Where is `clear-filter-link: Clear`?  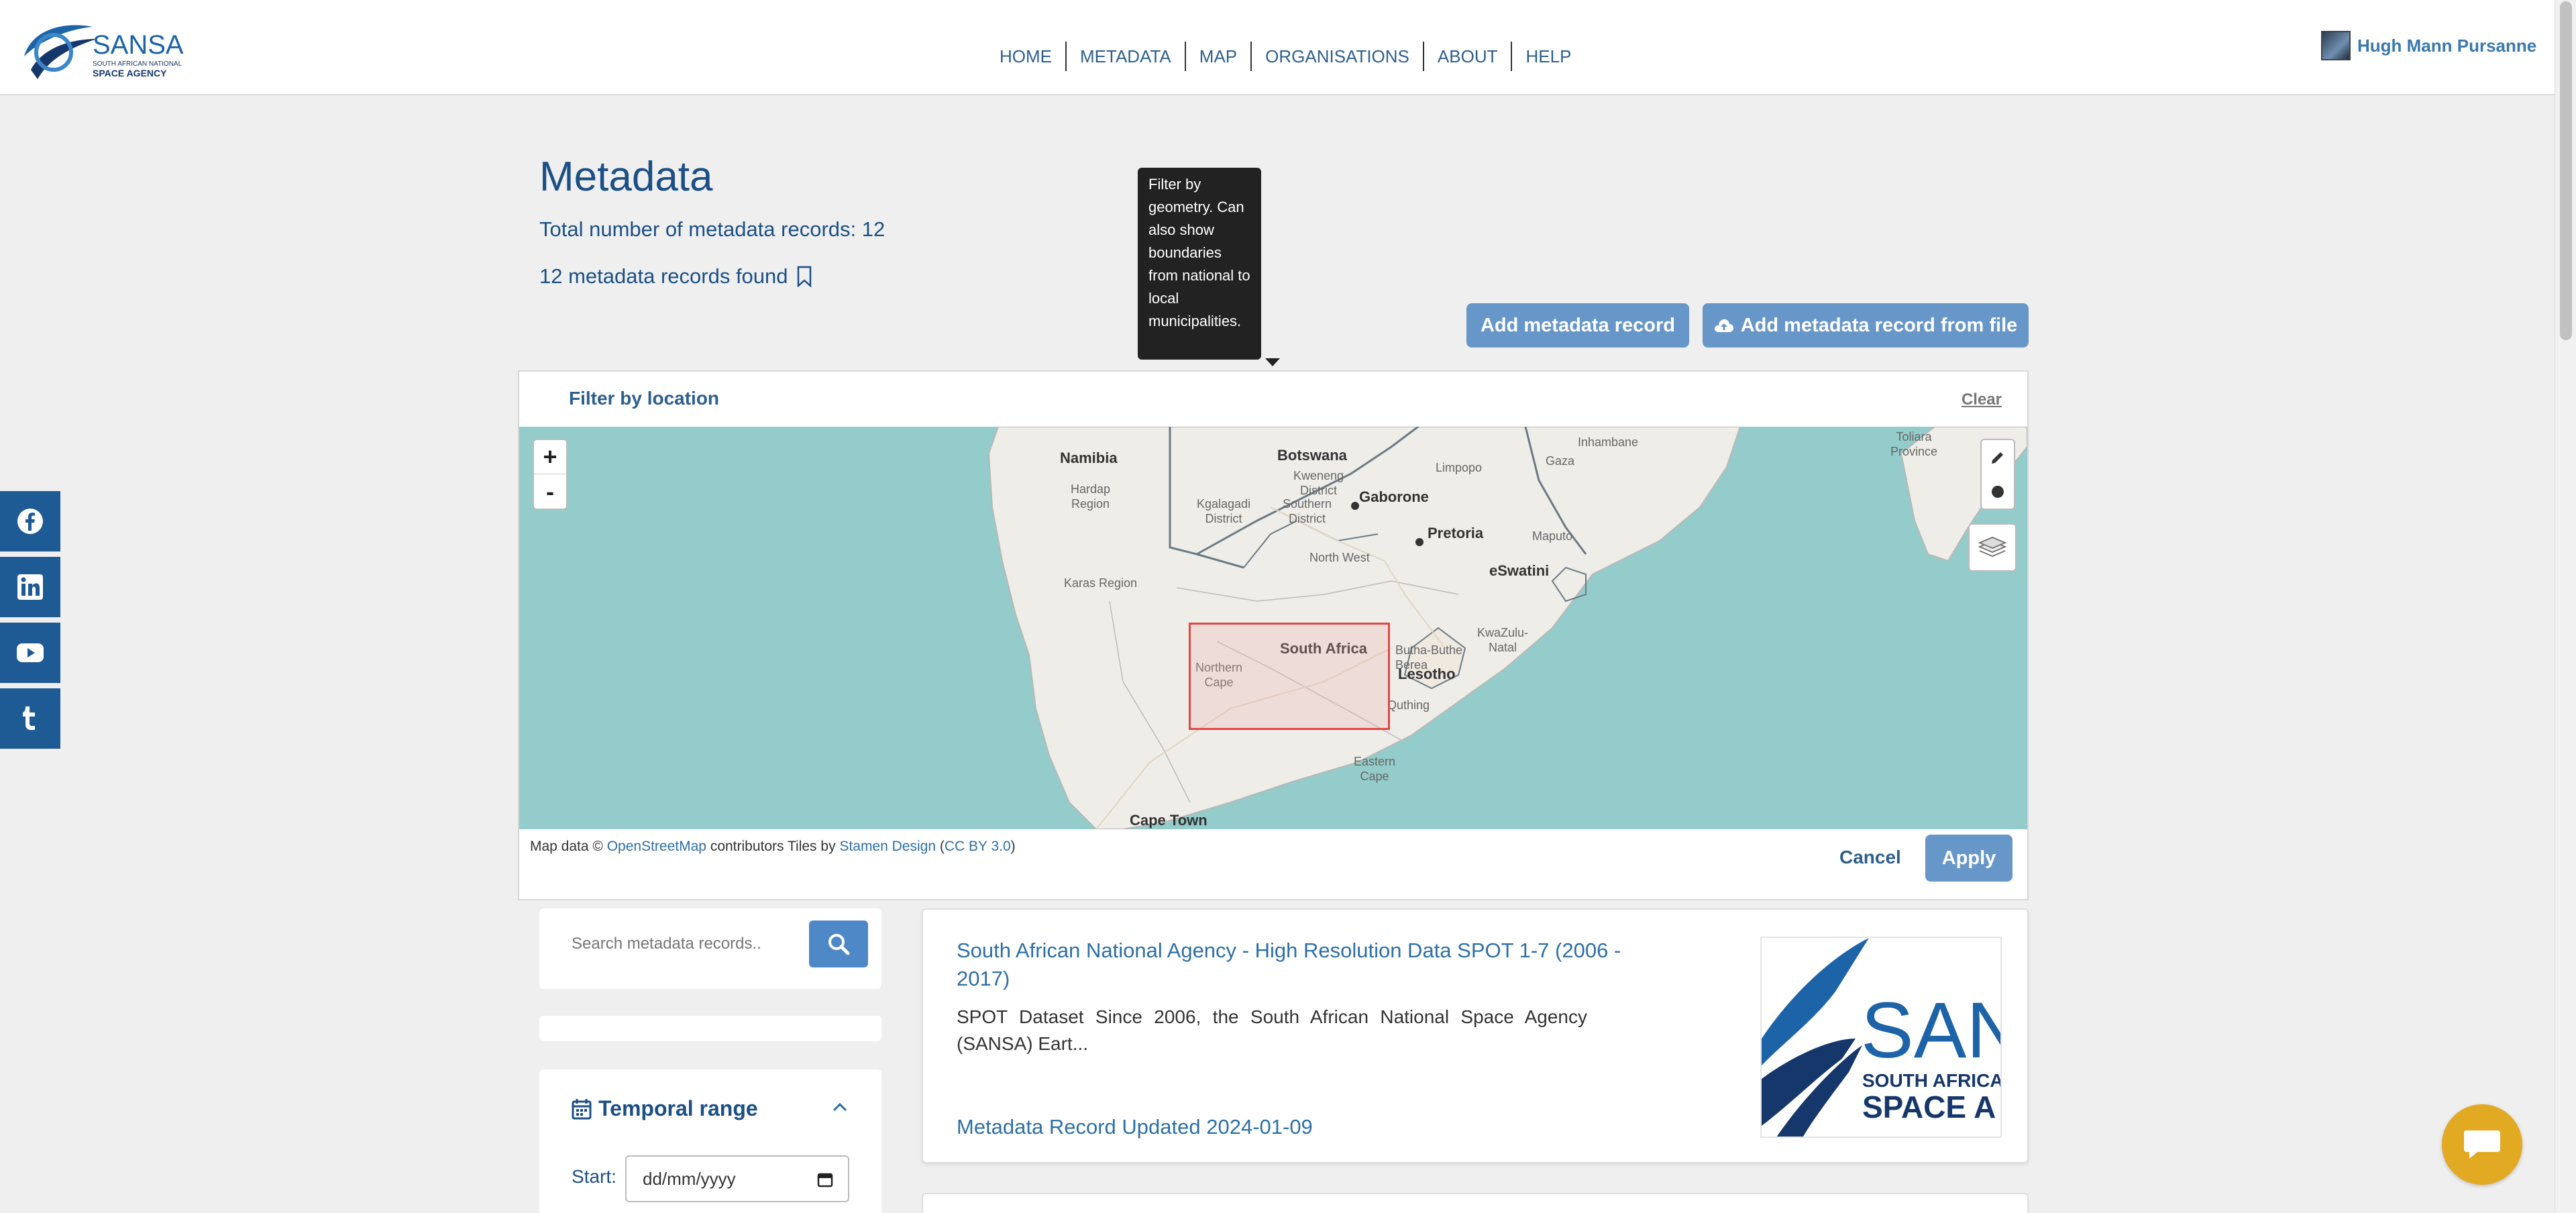
clear-filter-link: Clear is located at coordinates (1982, 399).